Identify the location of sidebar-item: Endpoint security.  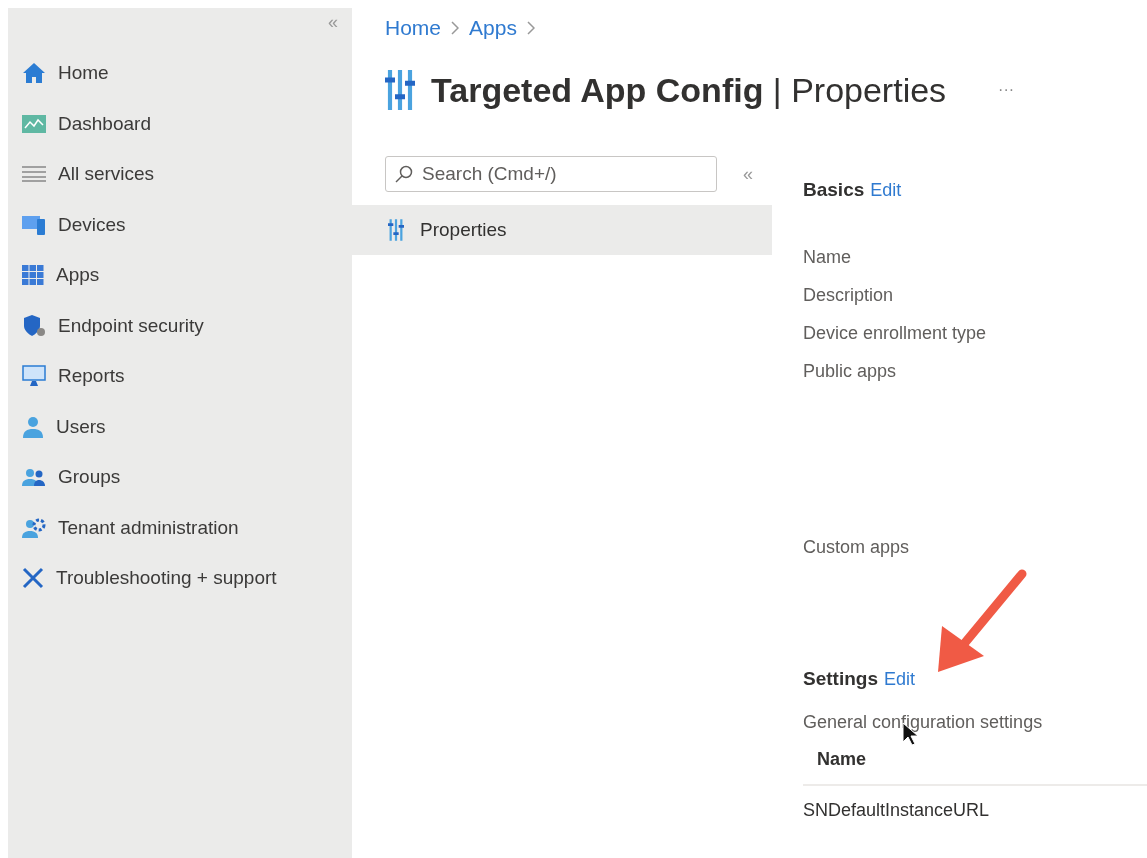
(113, 325).